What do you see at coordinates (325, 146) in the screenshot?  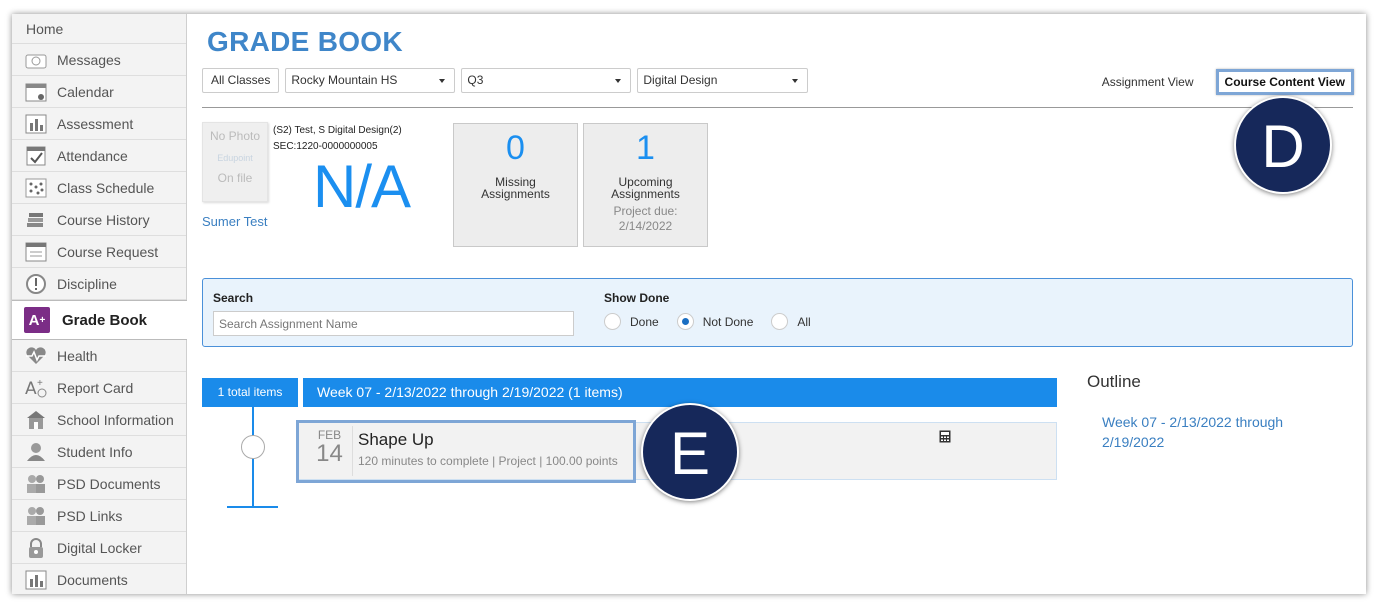 I see `section-line: SEC:1220-0000000005` at bounding box center [325, 146].